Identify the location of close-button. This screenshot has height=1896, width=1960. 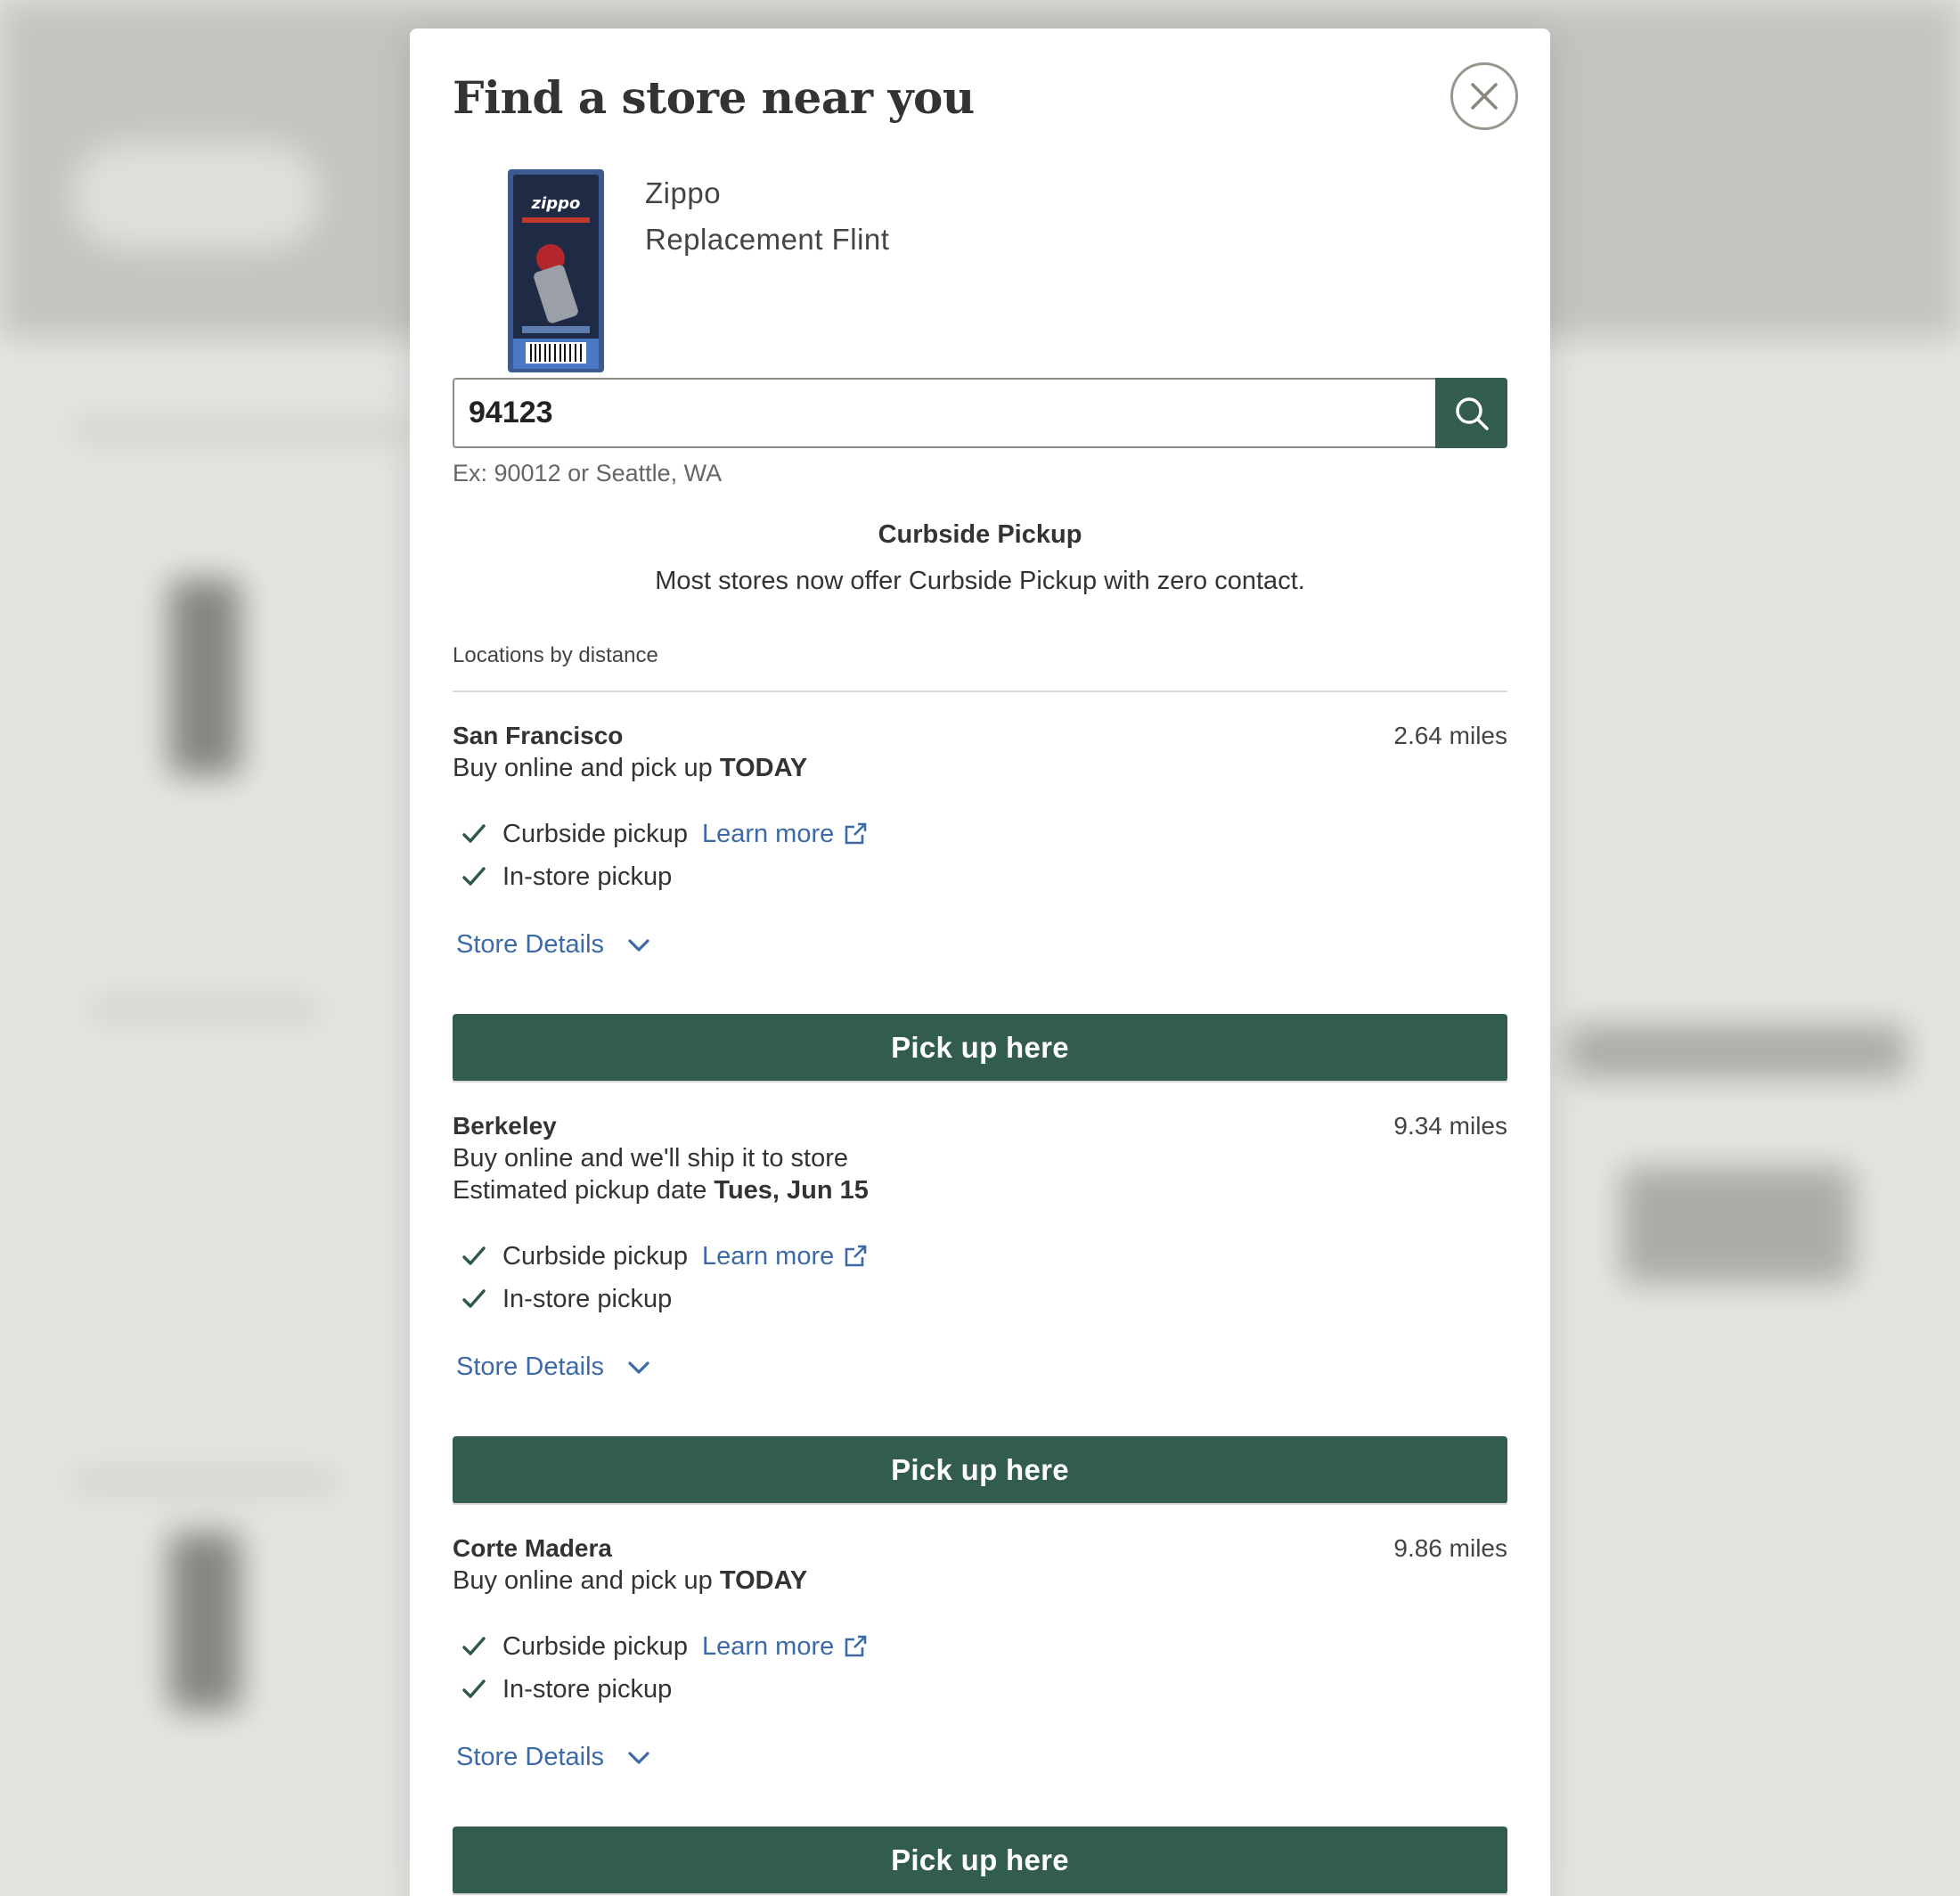
(1484, 96).